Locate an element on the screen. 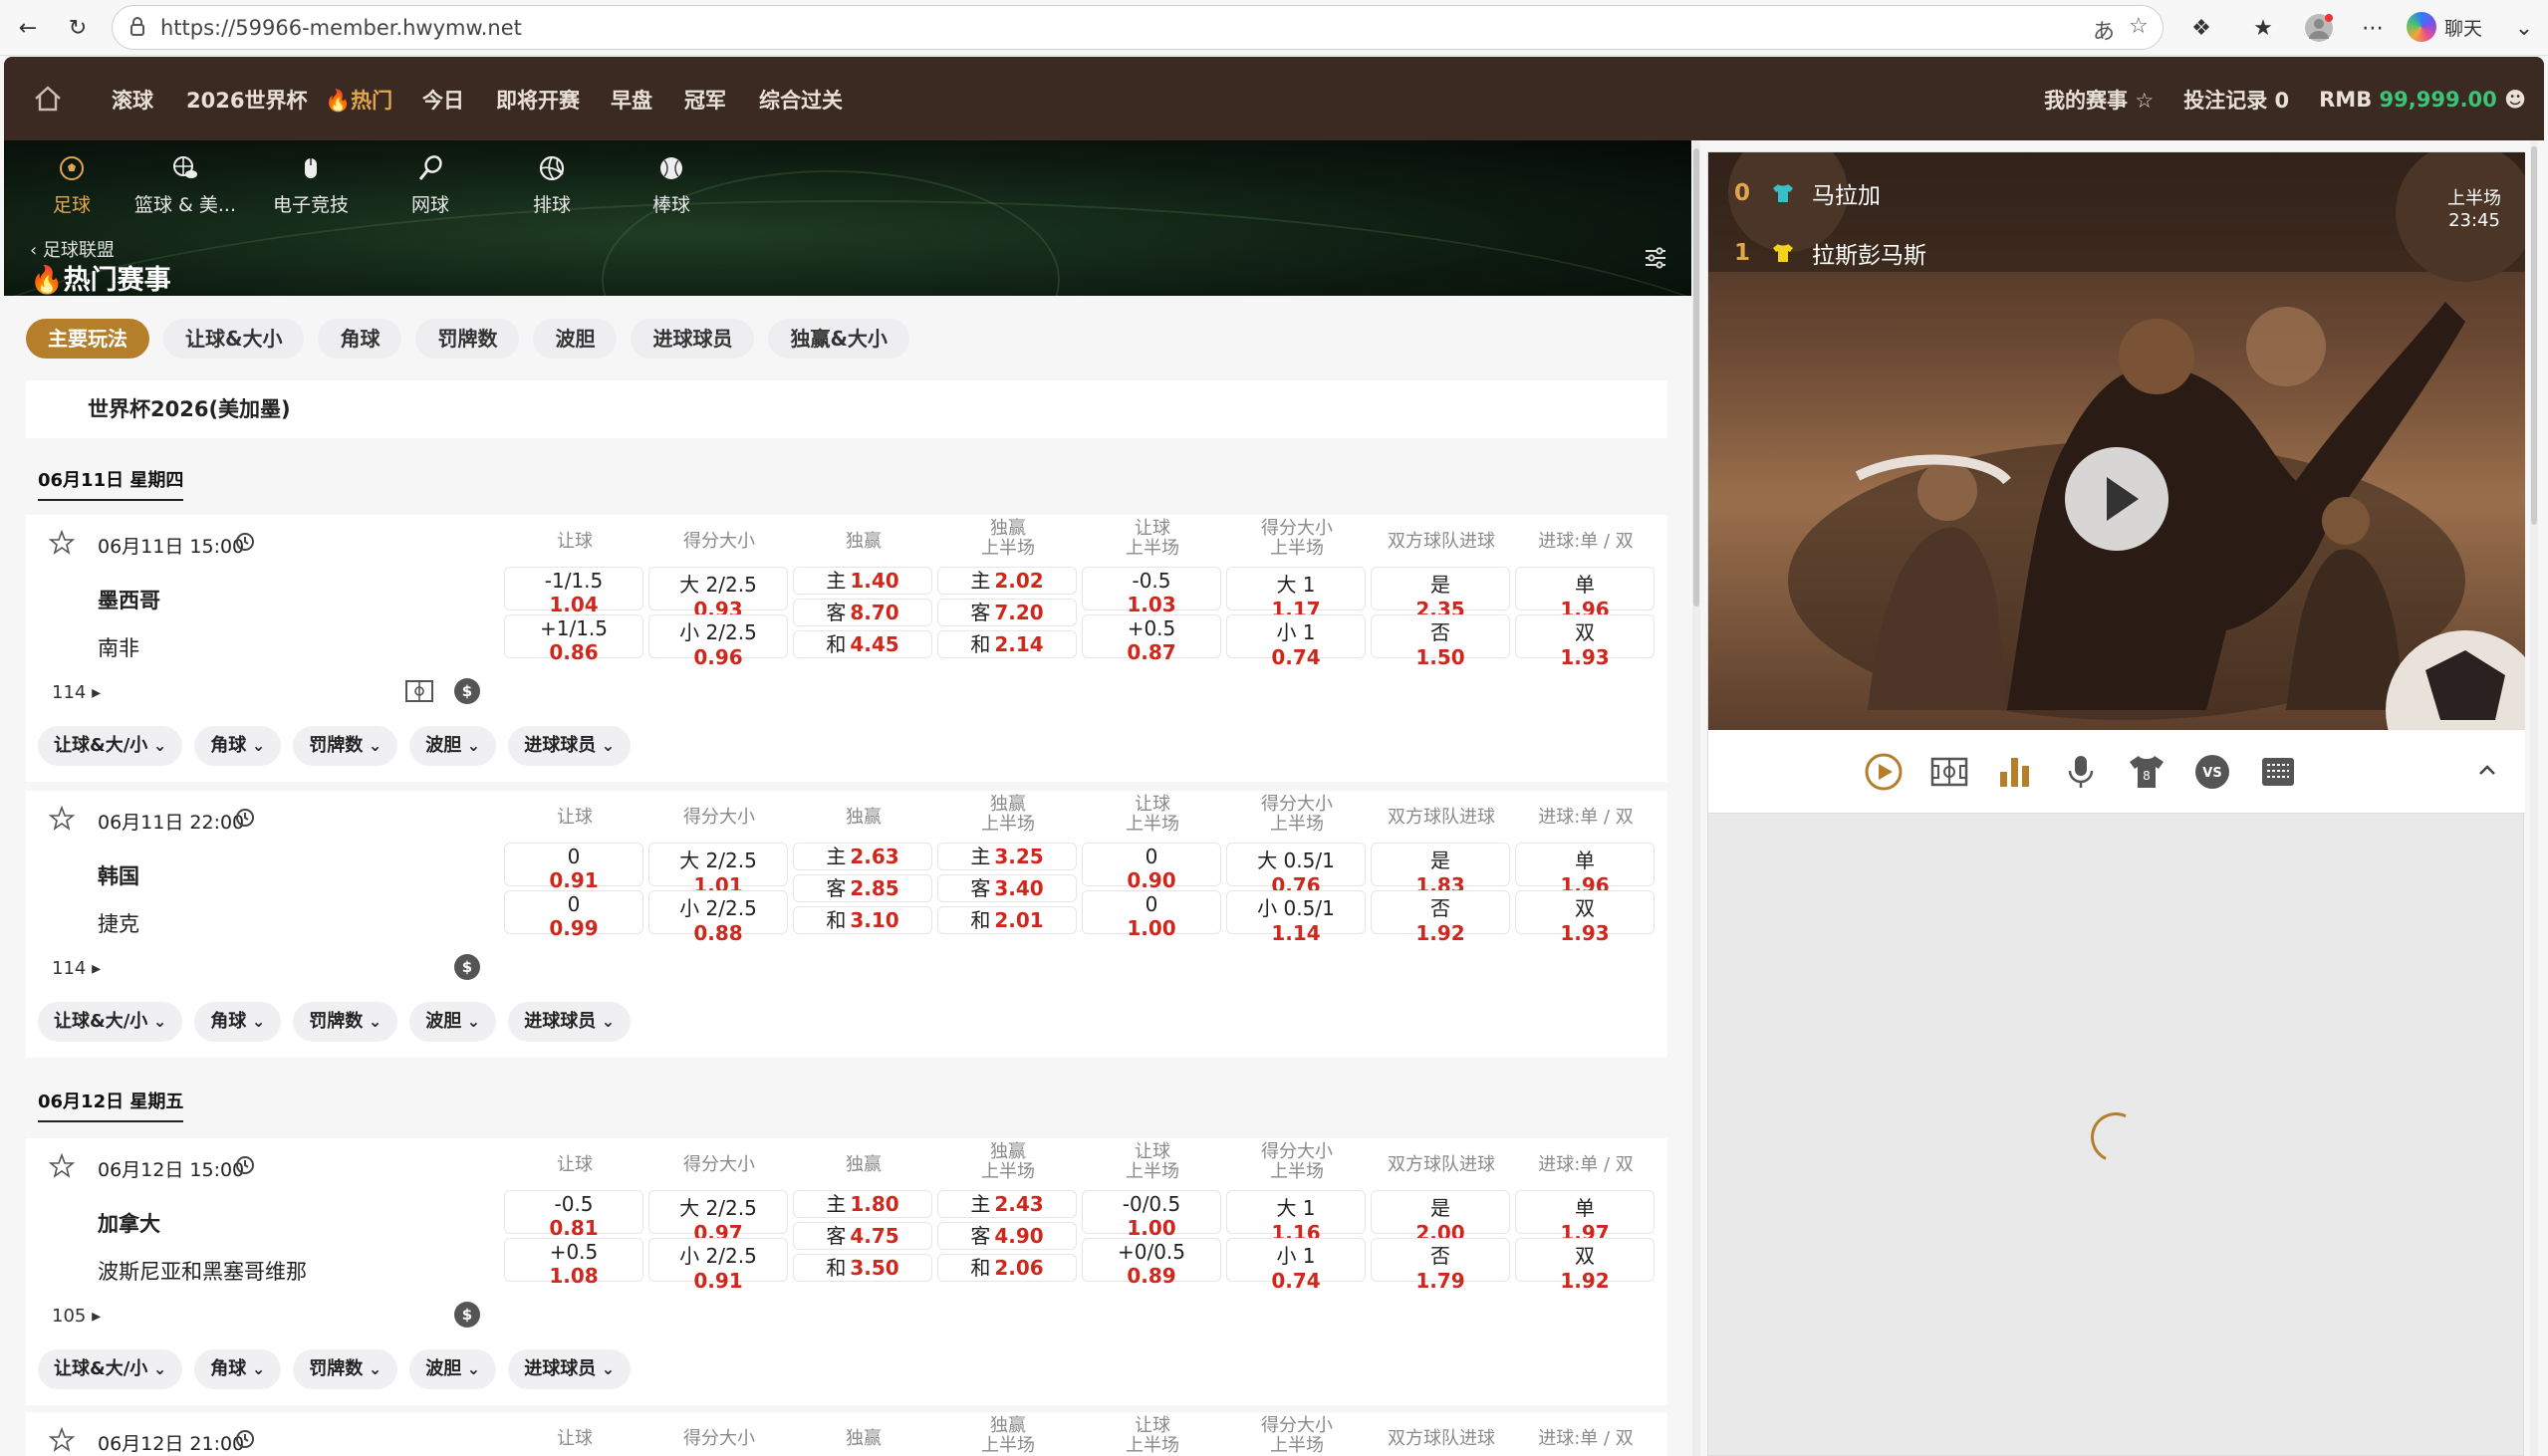  nav-item-today: 今日 is located at coordinates (443, 100).